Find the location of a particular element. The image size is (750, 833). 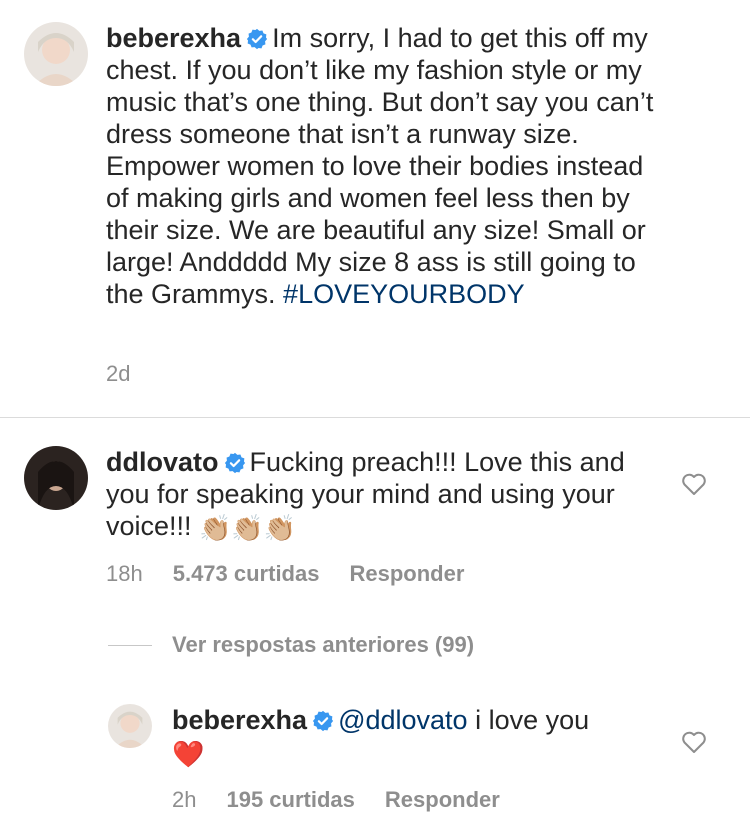

post-username: beberexha is located at coordinates (173, 38).